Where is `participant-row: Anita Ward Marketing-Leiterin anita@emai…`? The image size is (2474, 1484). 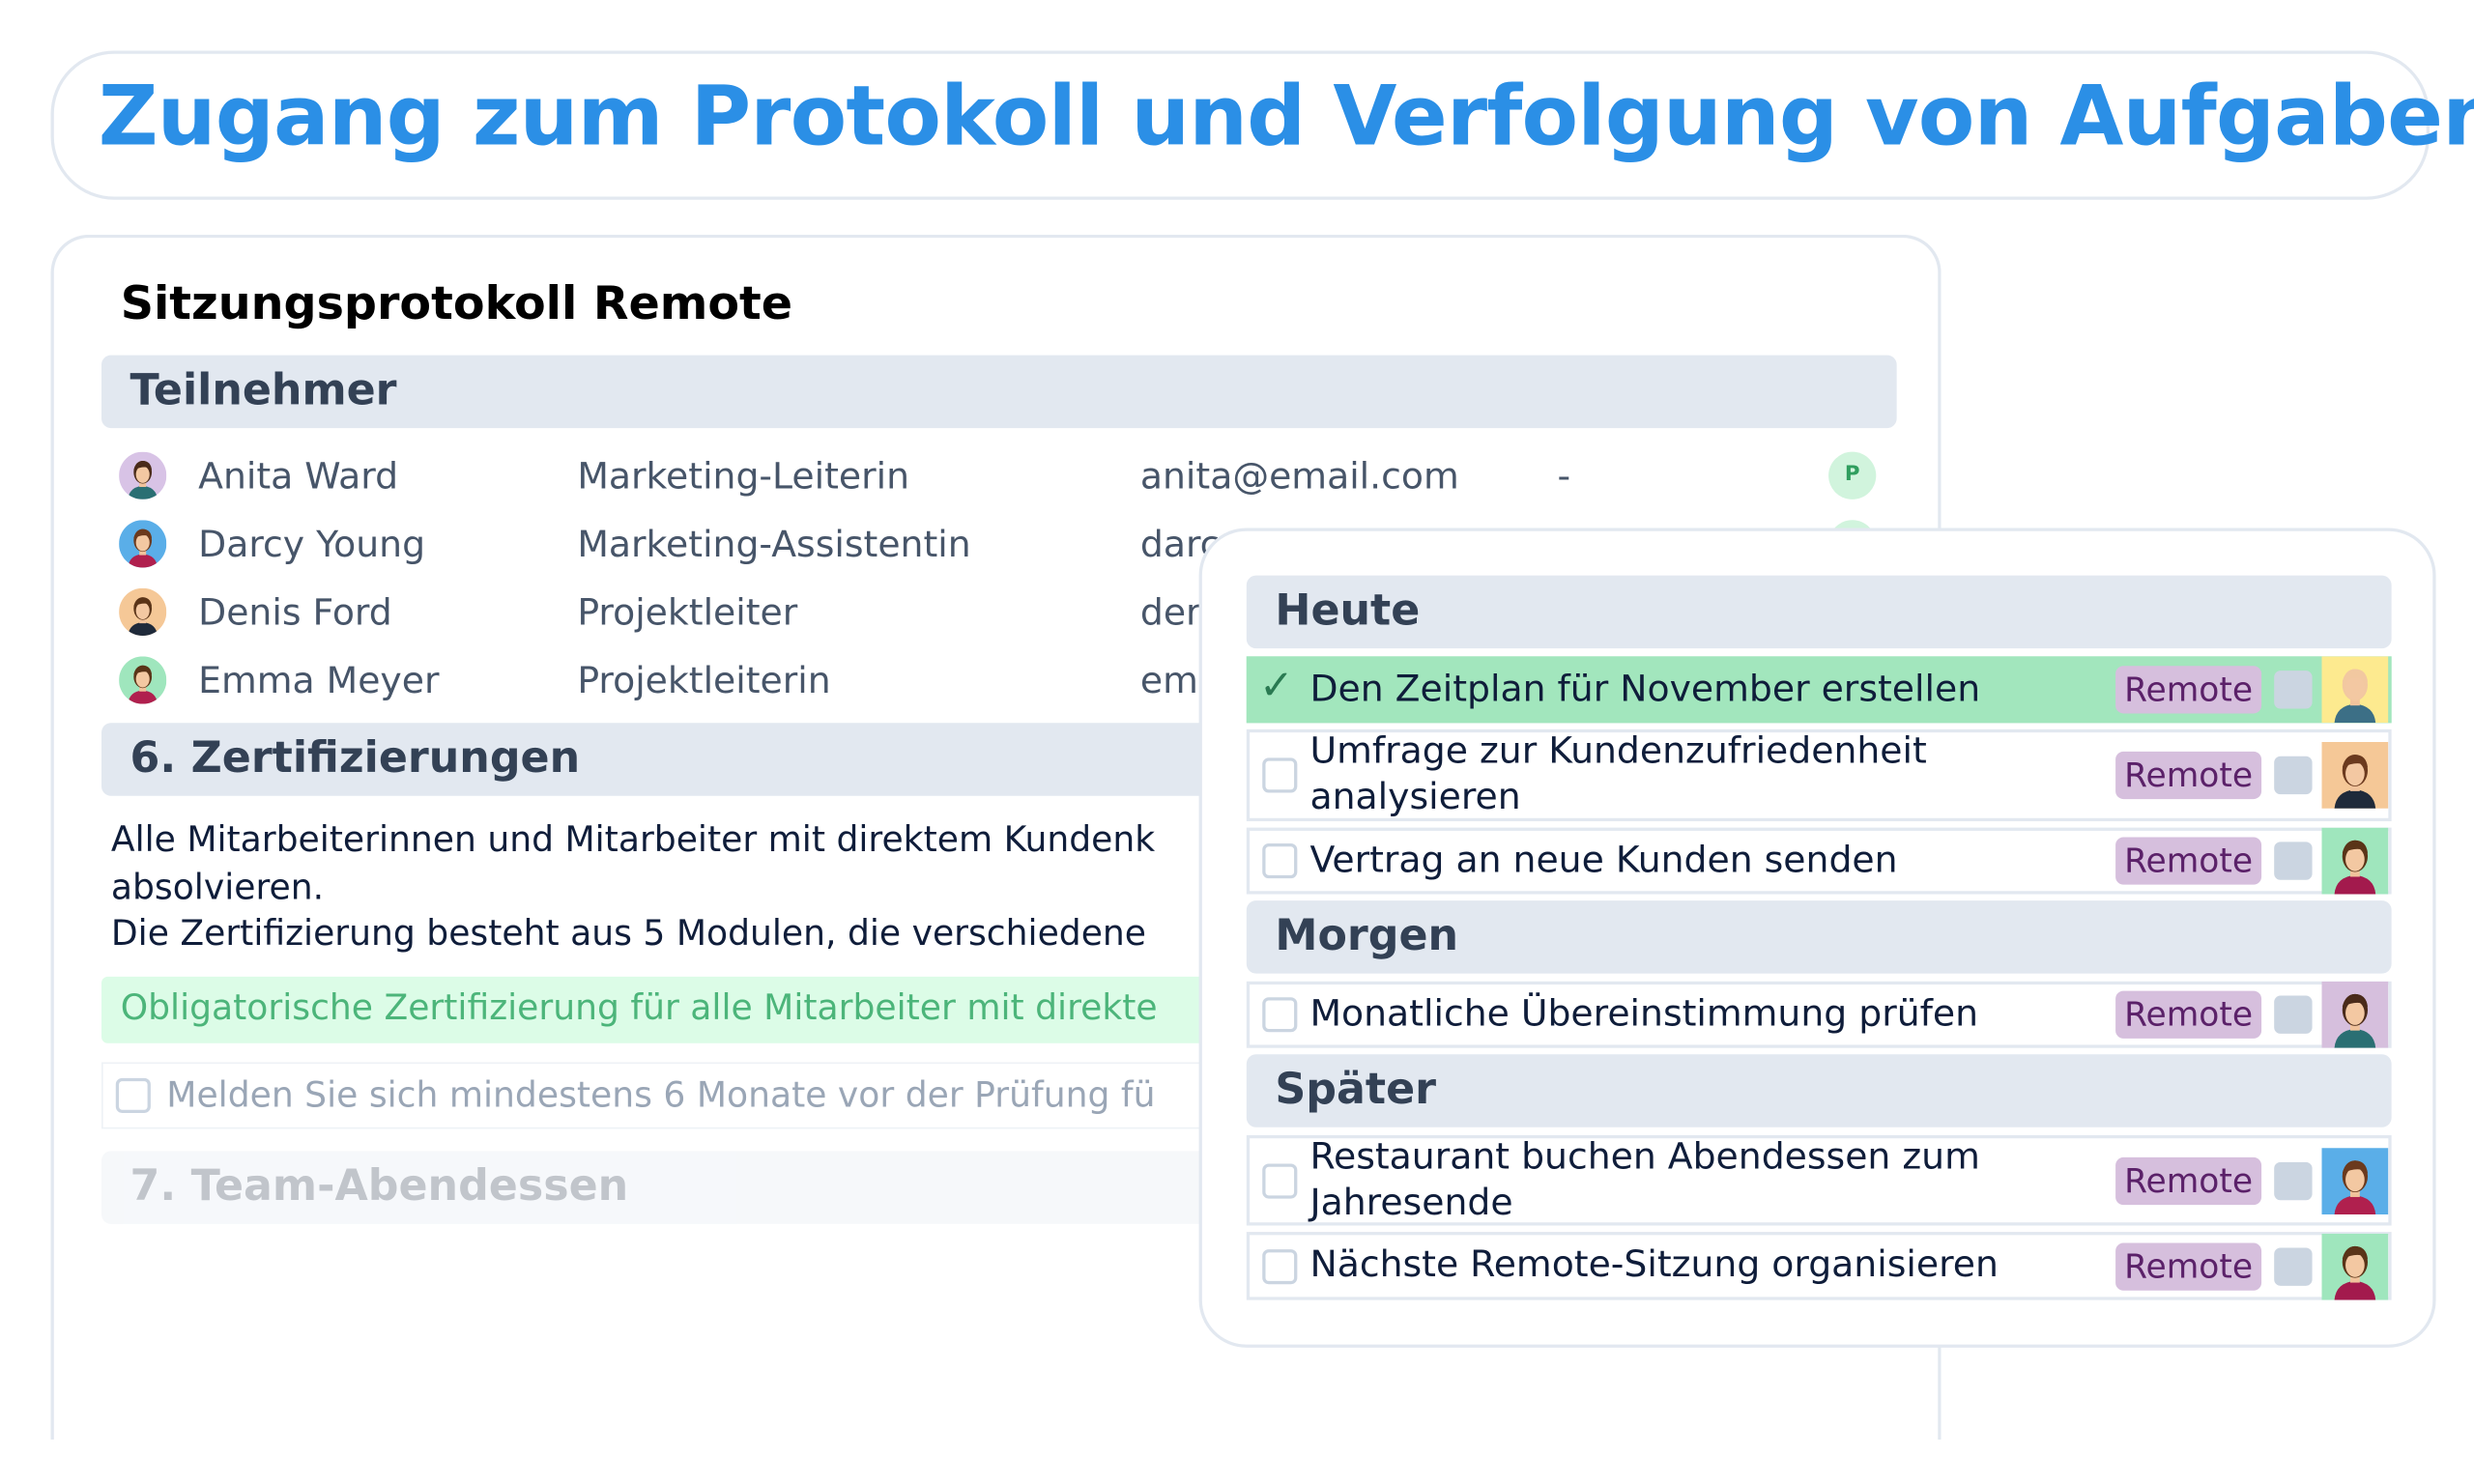 participant-row: Anita Ward Marketing-Leiterin anita@emai… is located at coordinates (996, 479).